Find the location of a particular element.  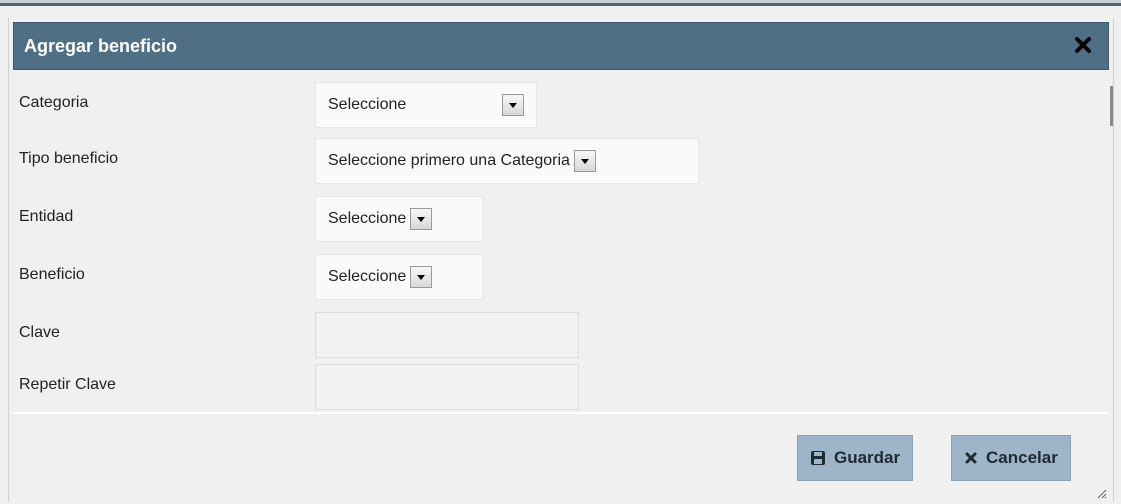

entidad-label: Entidad is located at coordinates (46, 216).